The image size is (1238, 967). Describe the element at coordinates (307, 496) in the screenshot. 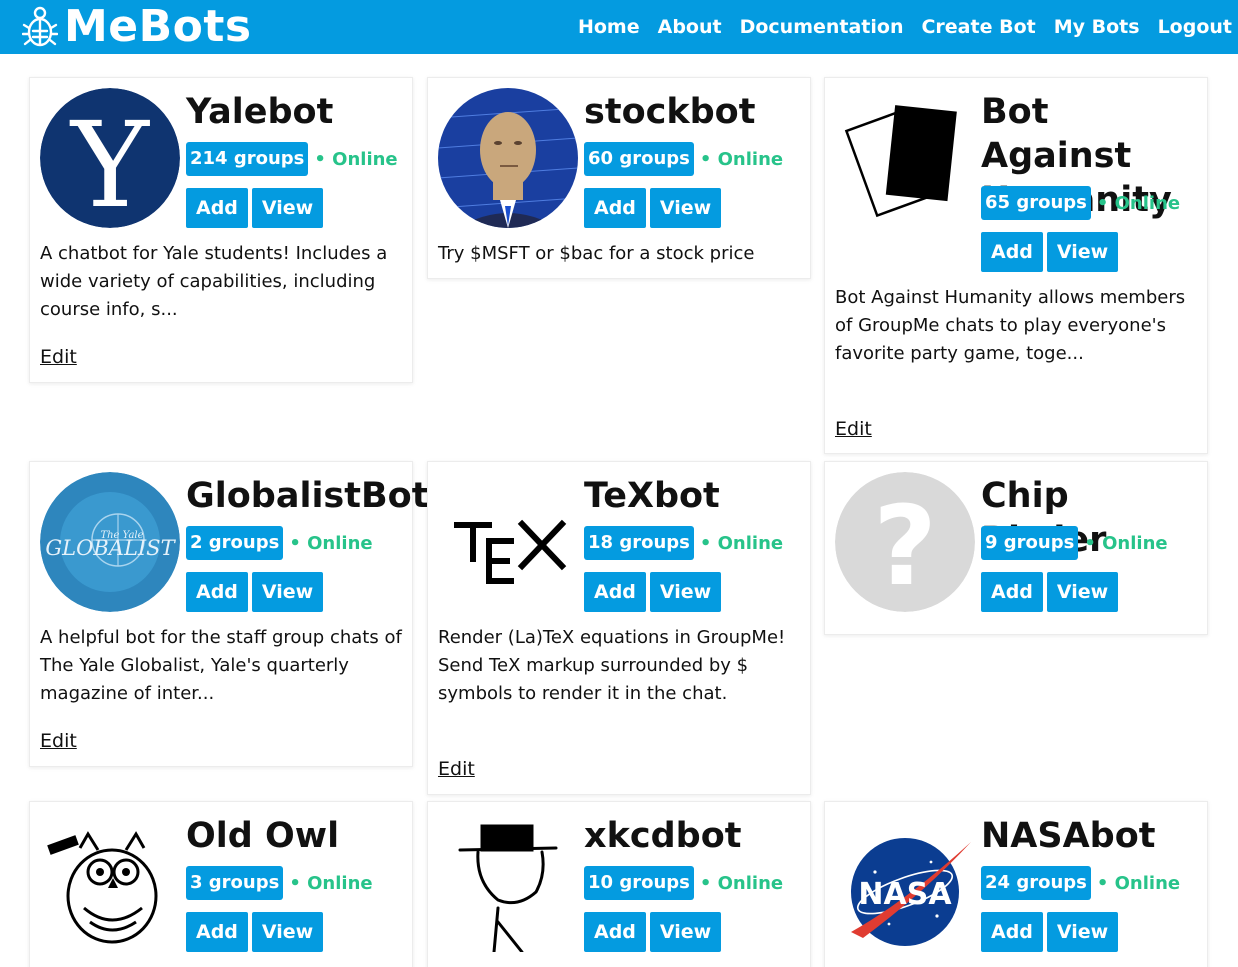

I see `bot-name: GlobalistBot` at that location.